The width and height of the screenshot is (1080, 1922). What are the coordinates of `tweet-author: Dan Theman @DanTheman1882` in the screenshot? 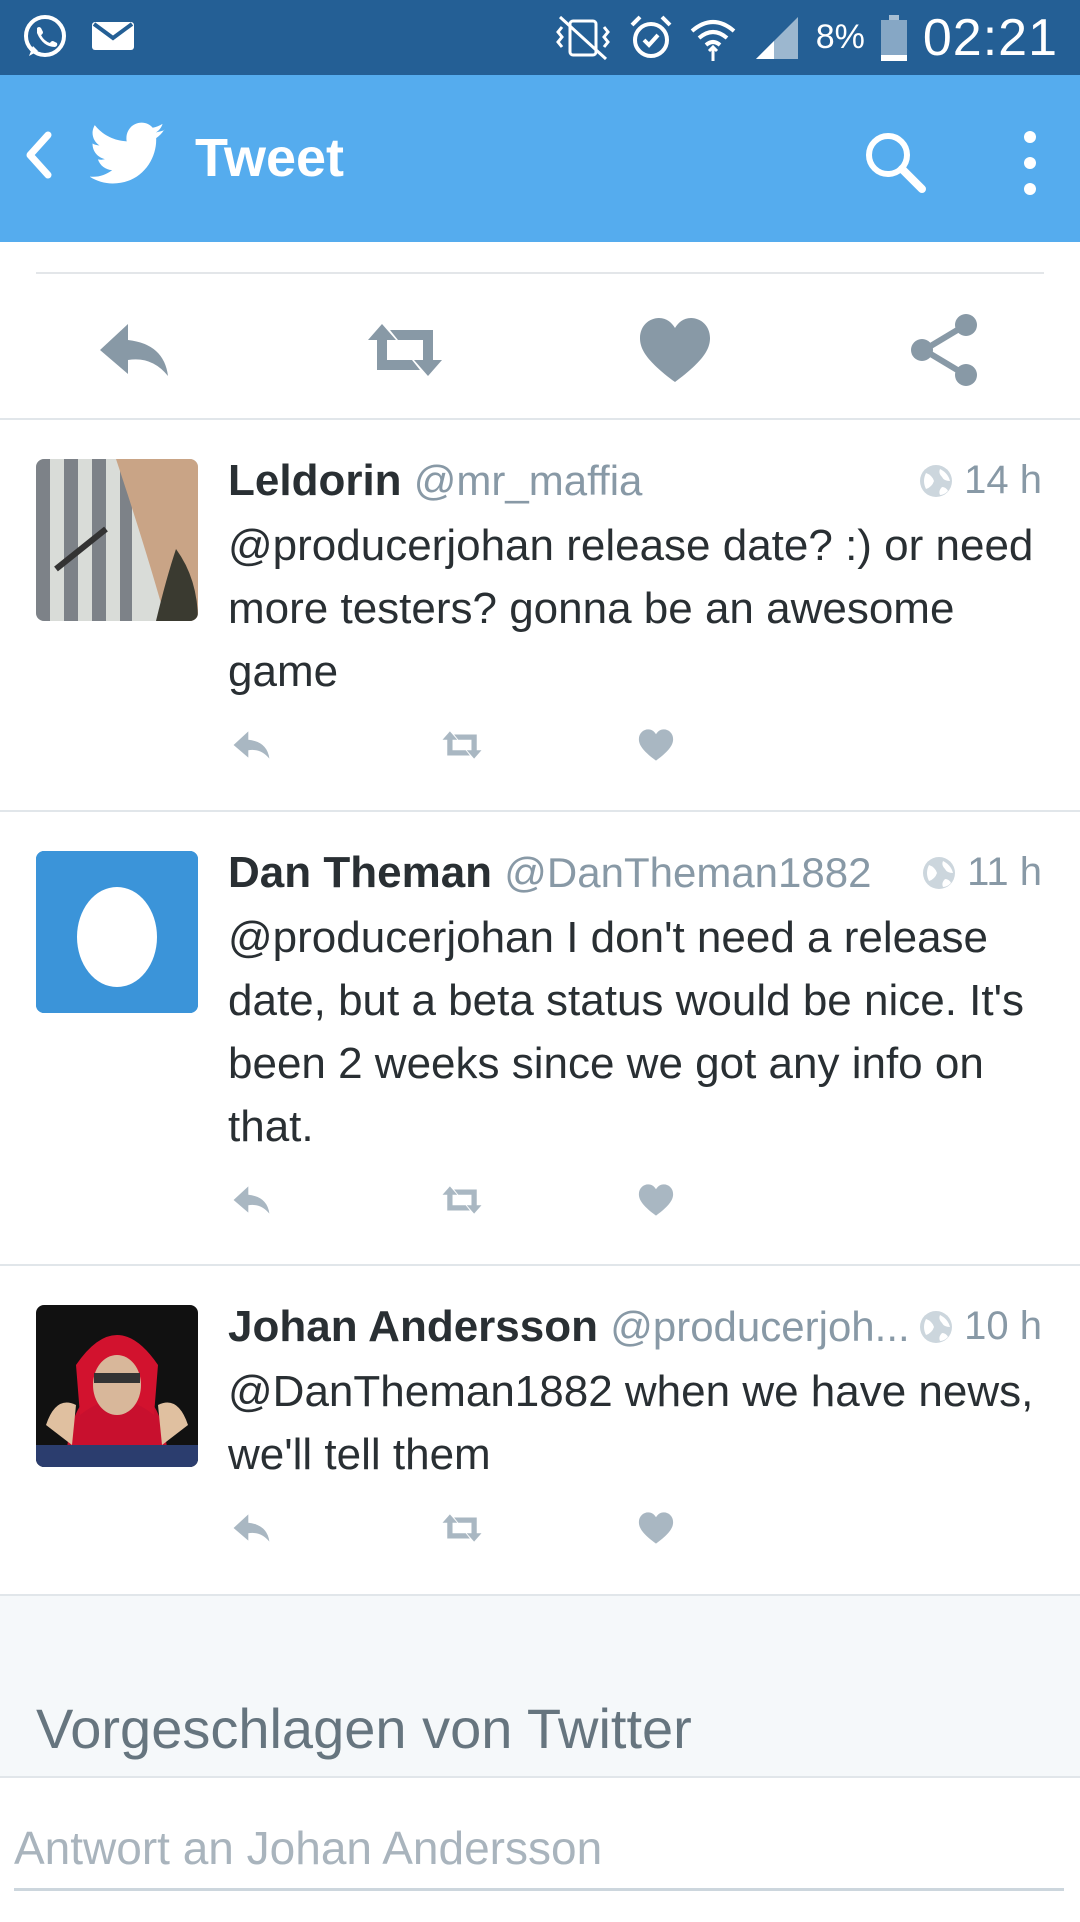 It's located at (549, 873).